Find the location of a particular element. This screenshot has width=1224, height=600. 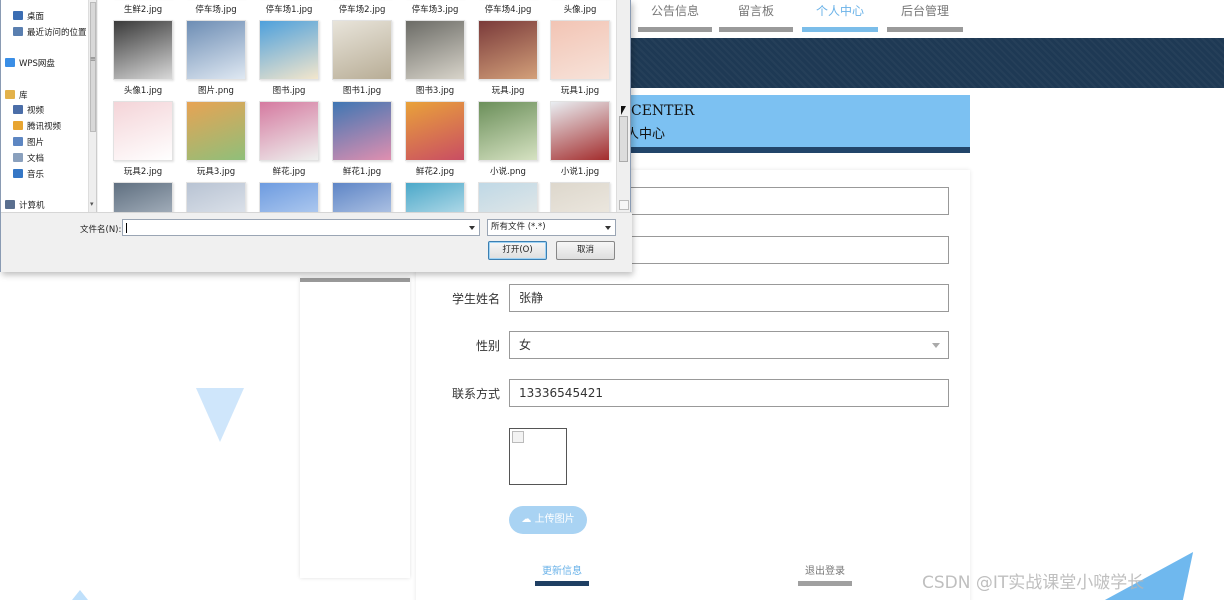

nav-item-messages: 留言板 is located at coordinates (756, 16).